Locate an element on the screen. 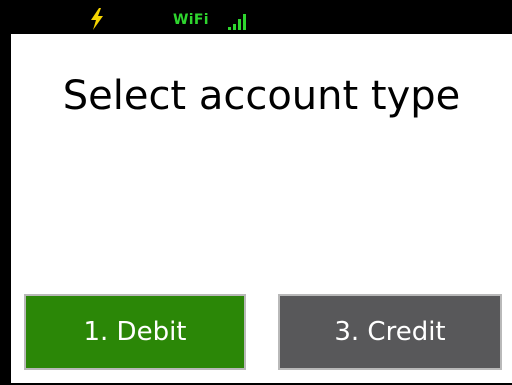 The height and width of the screenshot is (385, 512). signal-bars-icon is located at coordinates (237, 22).